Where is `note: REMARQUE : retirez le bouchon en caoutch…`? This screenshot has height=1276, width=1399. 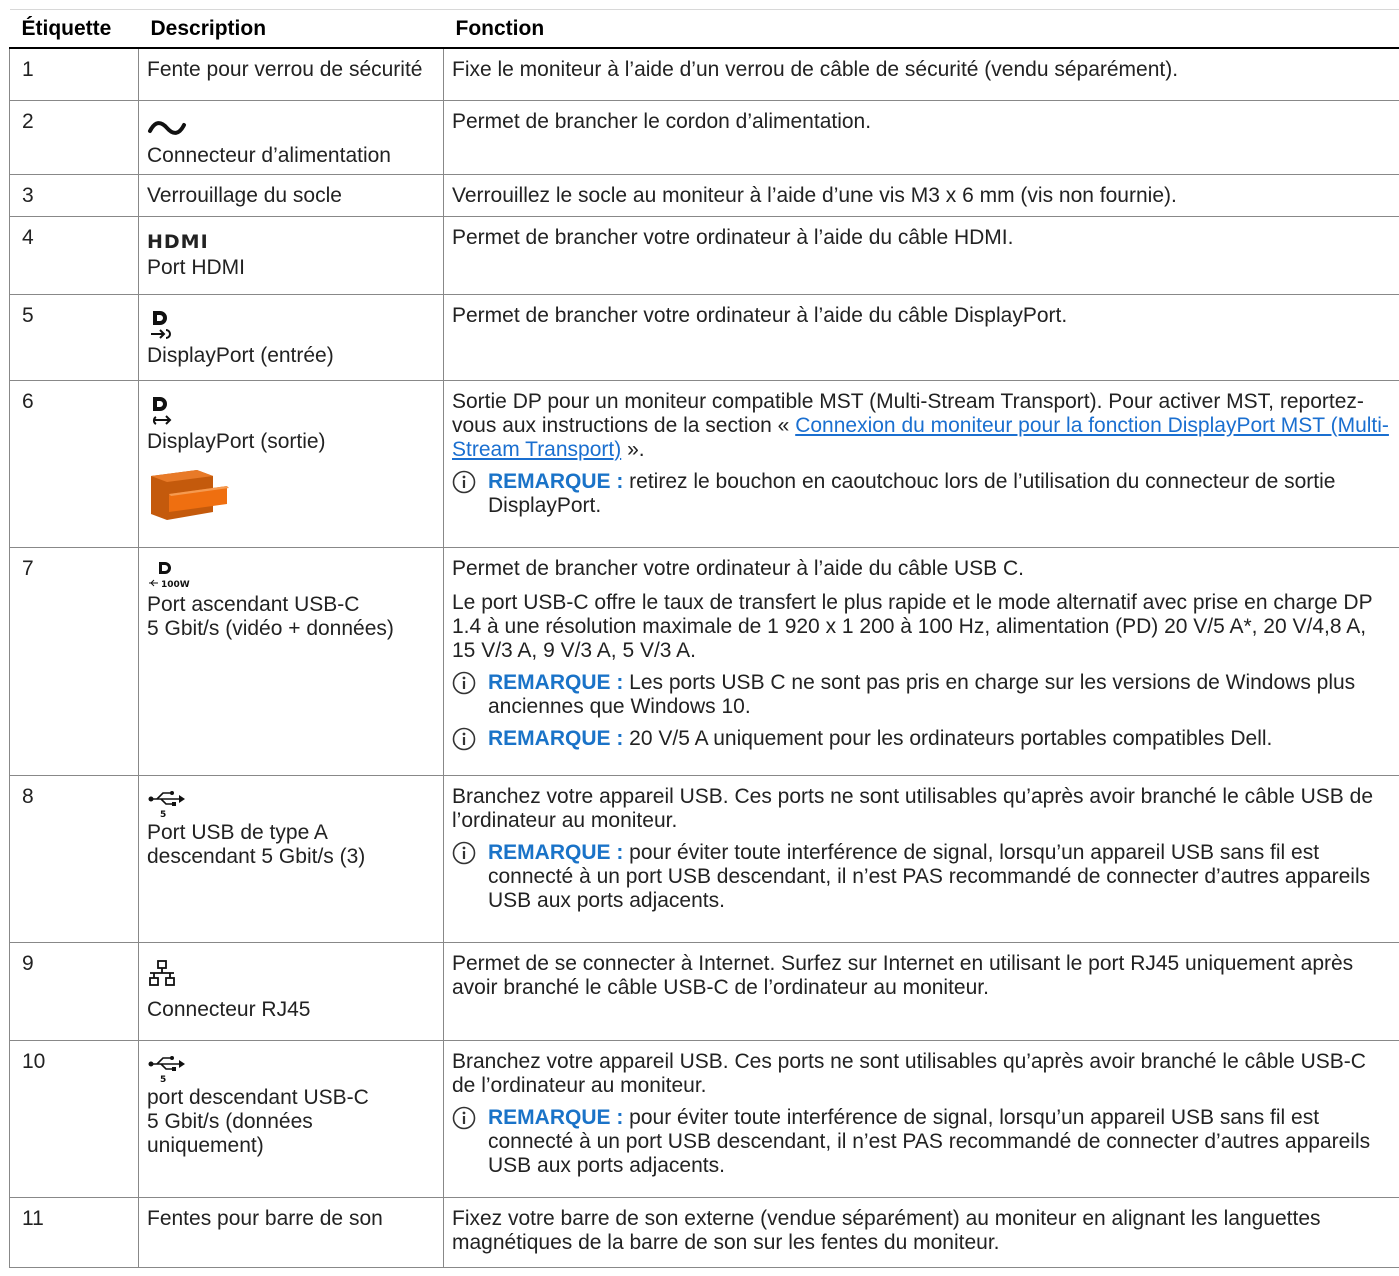 note: REMARQUE : retirez le bouchon en caoutch… is located at coordinates (923, 494).